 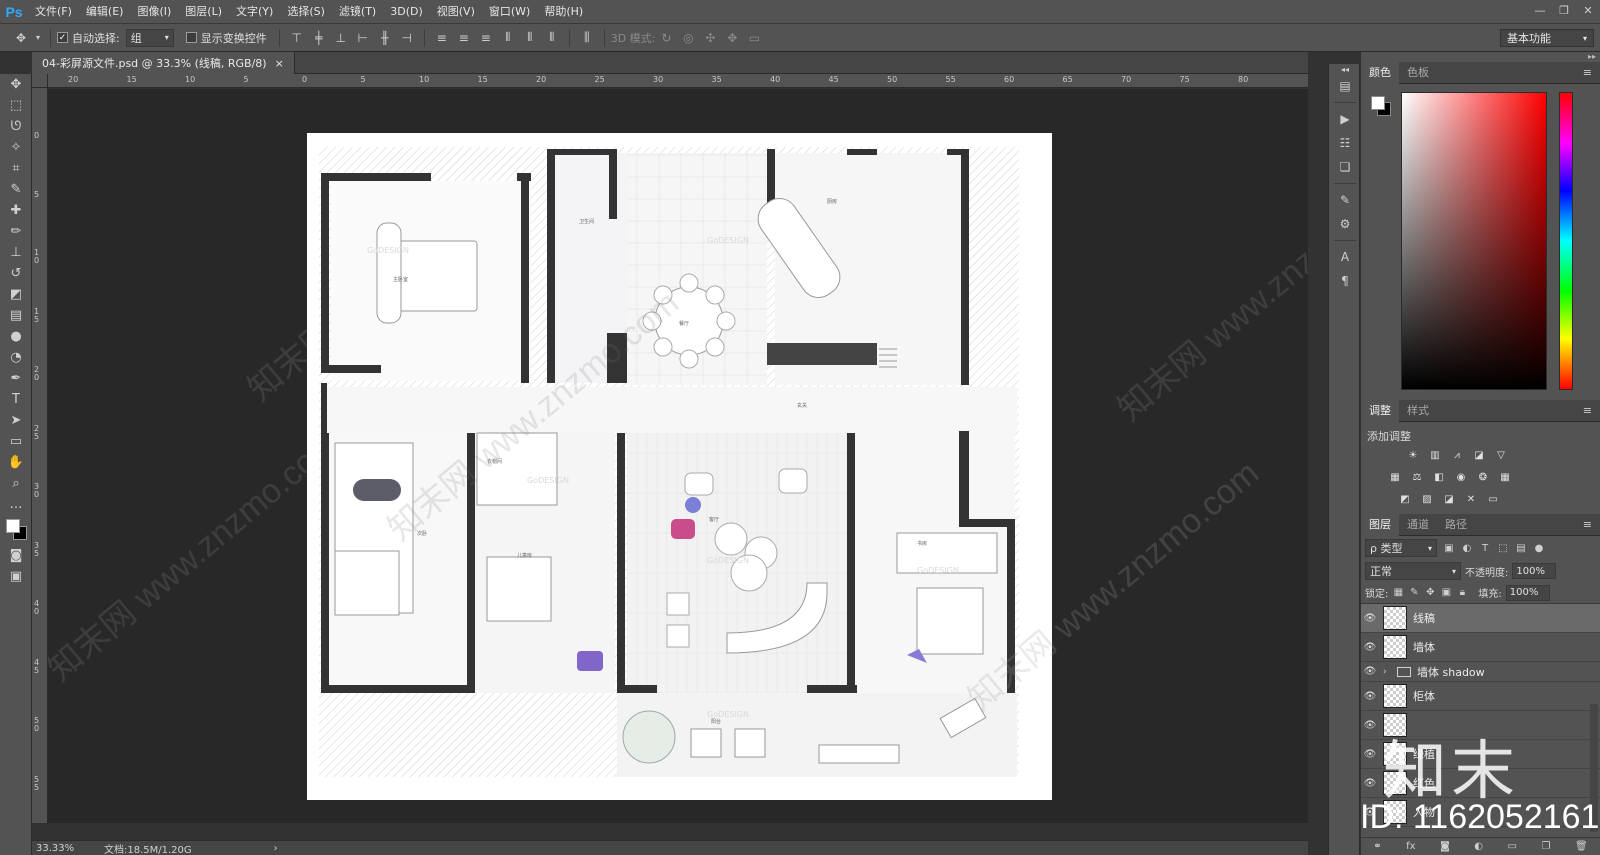 I want to click on menu-filter: 滤镜(T), so click(x=357, y=12).